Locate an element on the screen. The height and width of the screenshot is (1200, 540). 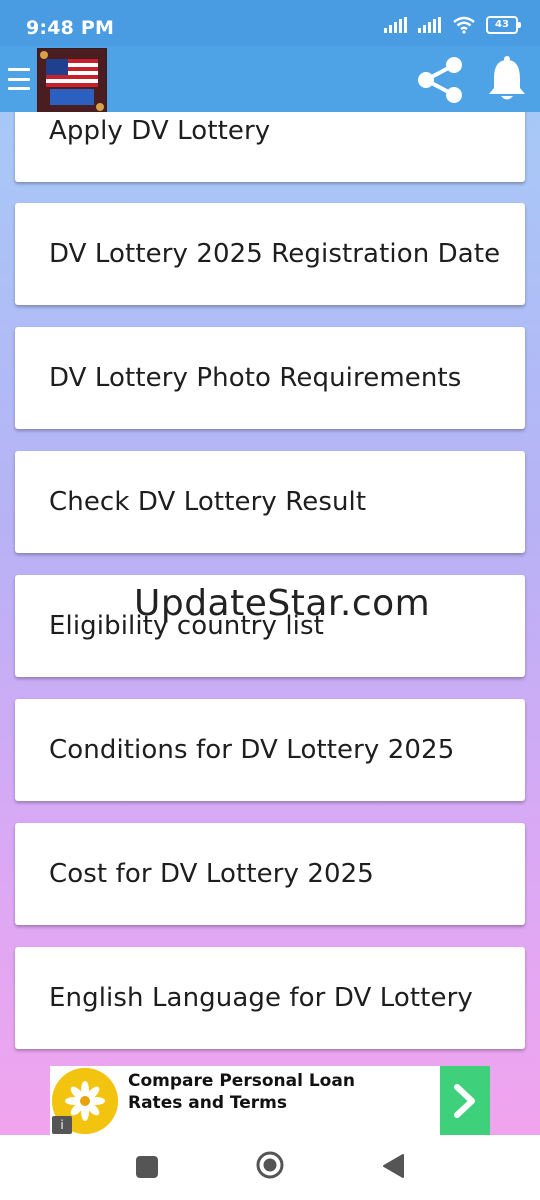
menu-item-registration-date: DV Lottery 2025 Registration Date is located at coordinates (270, 254).